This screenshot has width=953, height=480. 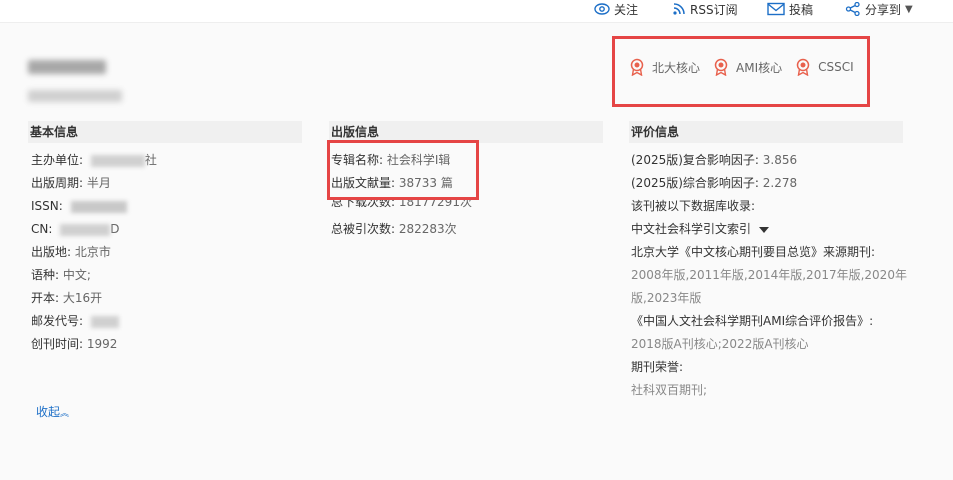 I want to click on pku-core-label: 北京大学《中文核心期刊要目总览》来源期刊:, so click(x=753, y=252).